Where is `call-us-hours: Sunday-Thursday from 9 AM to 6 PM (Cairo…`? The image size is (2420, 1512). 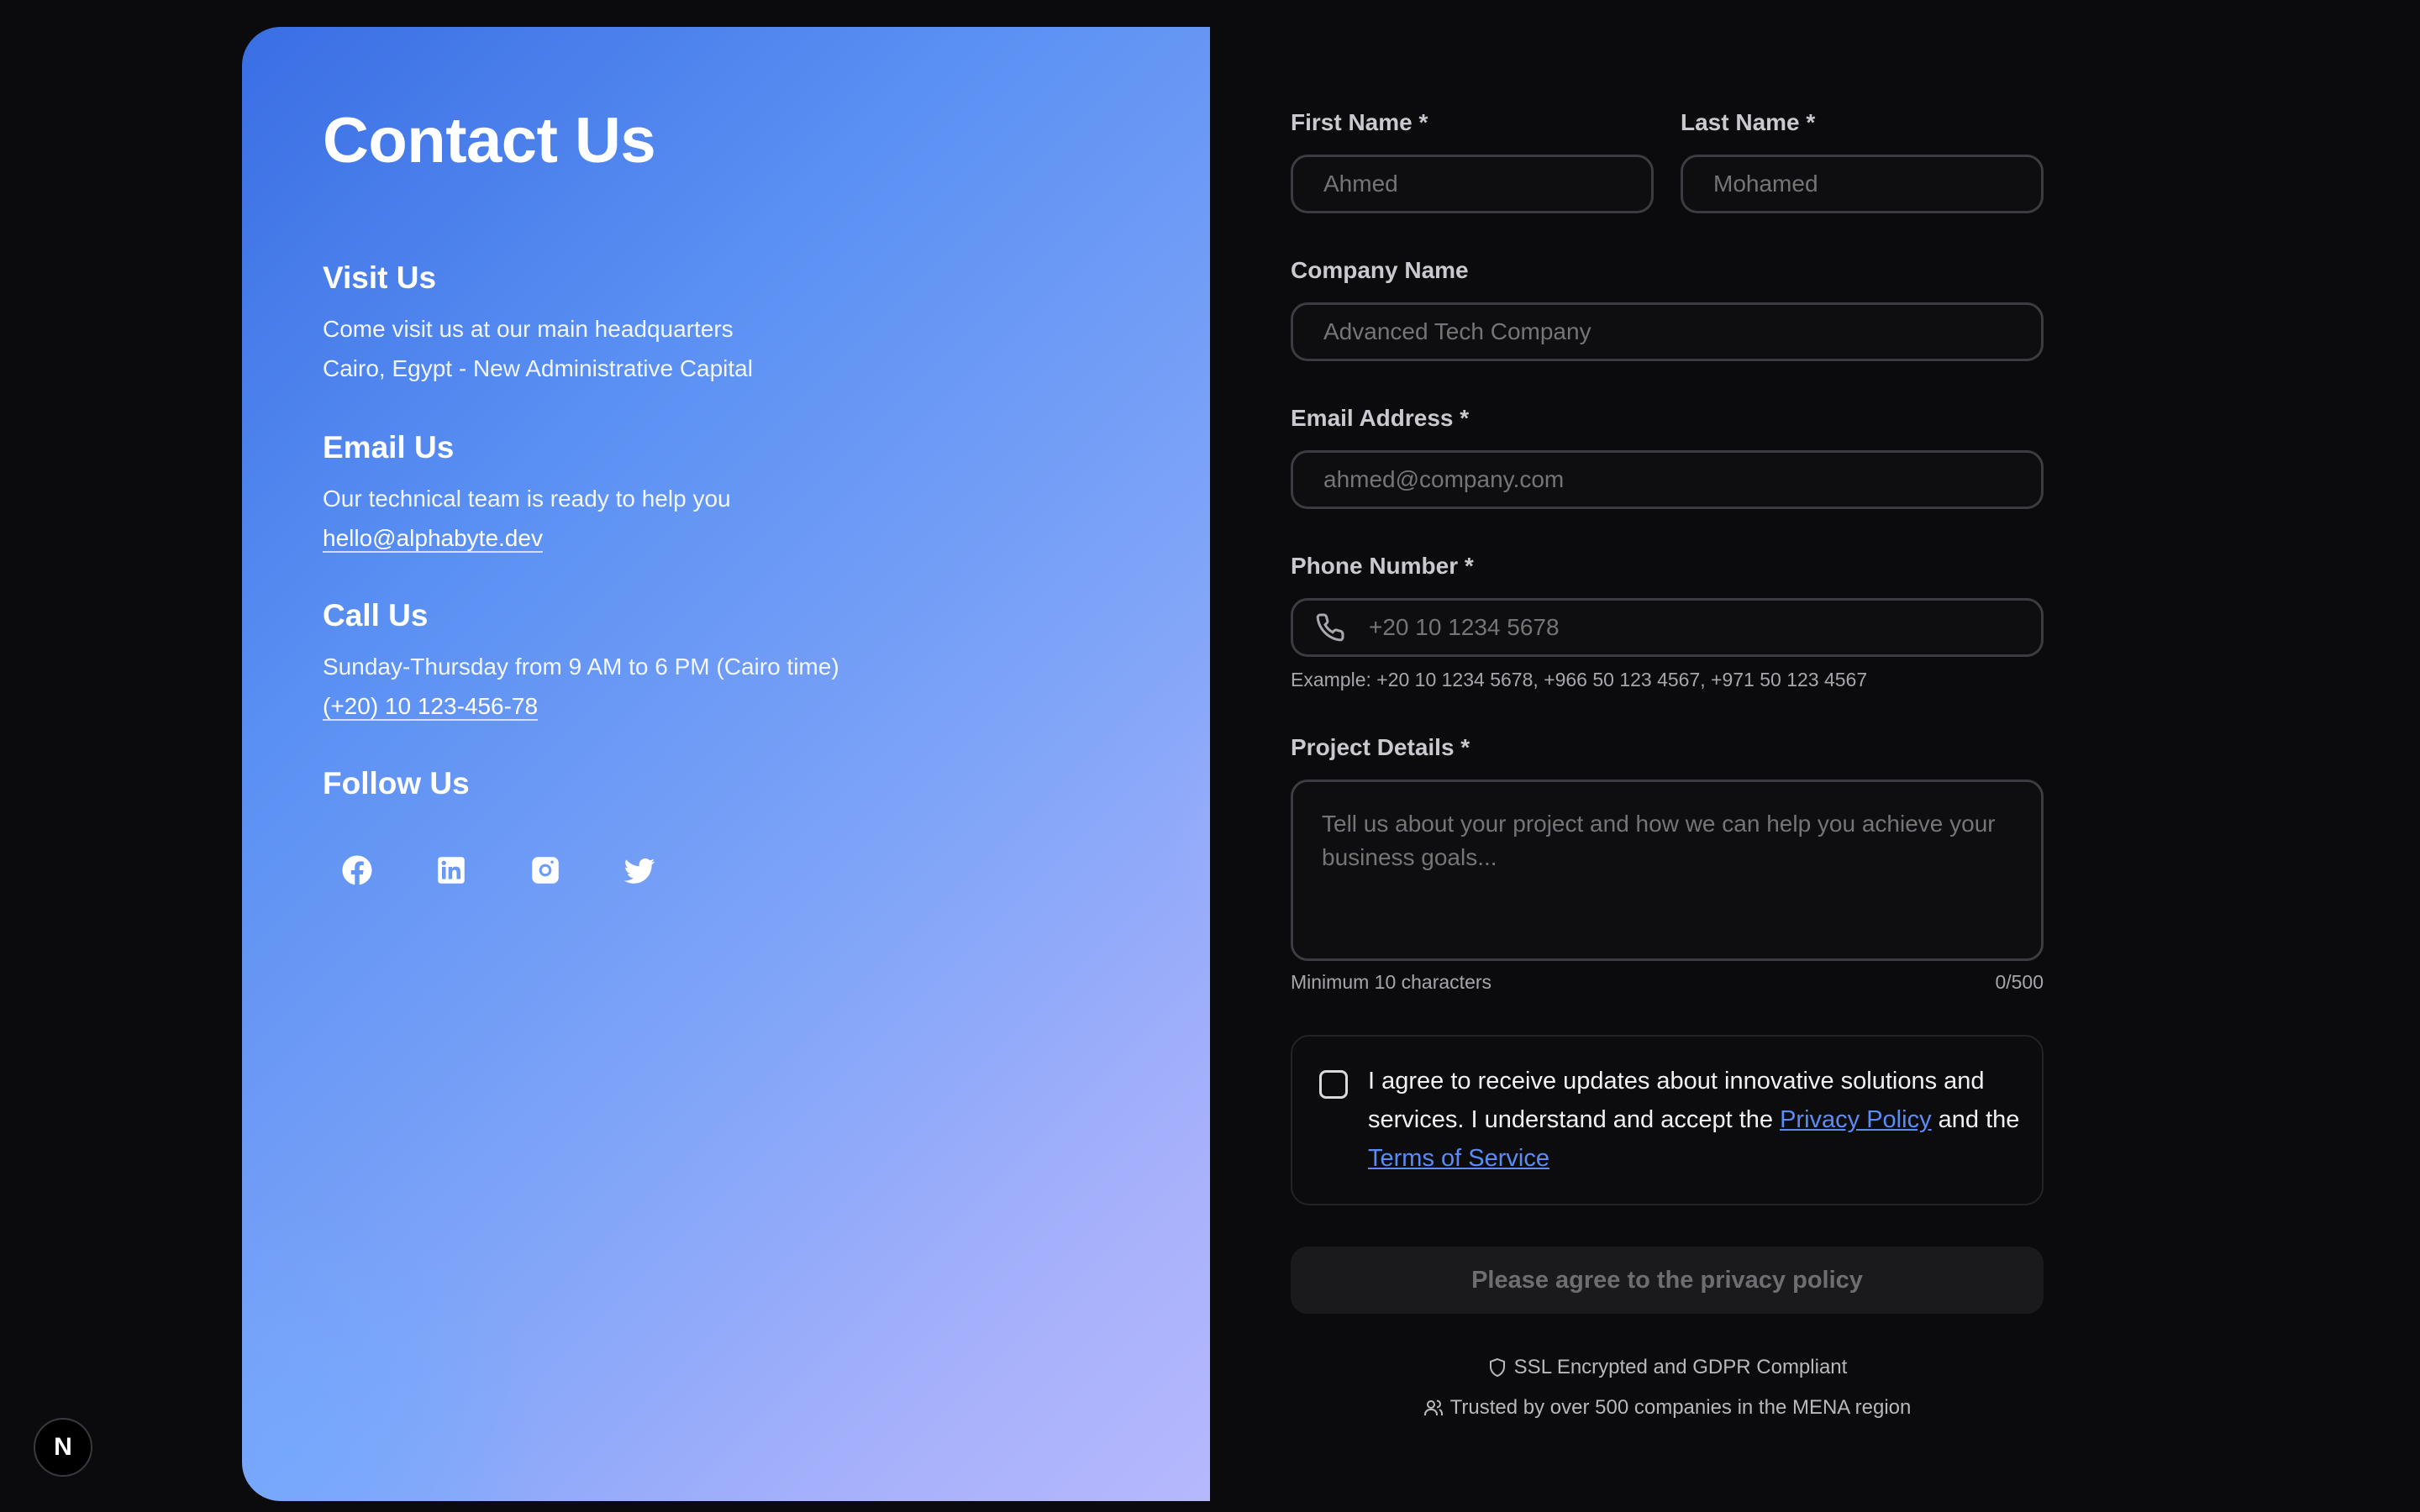
call-us-hours: Sunday-Thursday from 9 AM to 6 PM (Cairo… is located at coordinates (581, 667).